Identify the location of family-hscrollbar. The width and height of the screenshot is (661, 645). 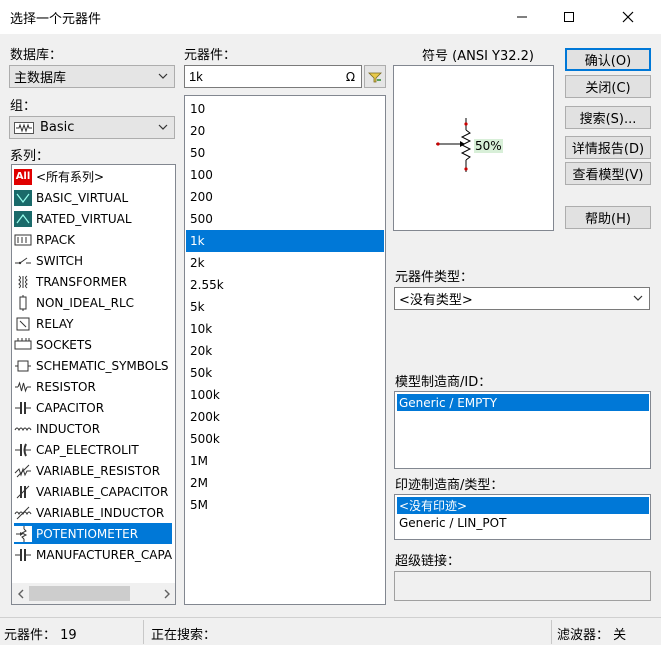
(93, 593).